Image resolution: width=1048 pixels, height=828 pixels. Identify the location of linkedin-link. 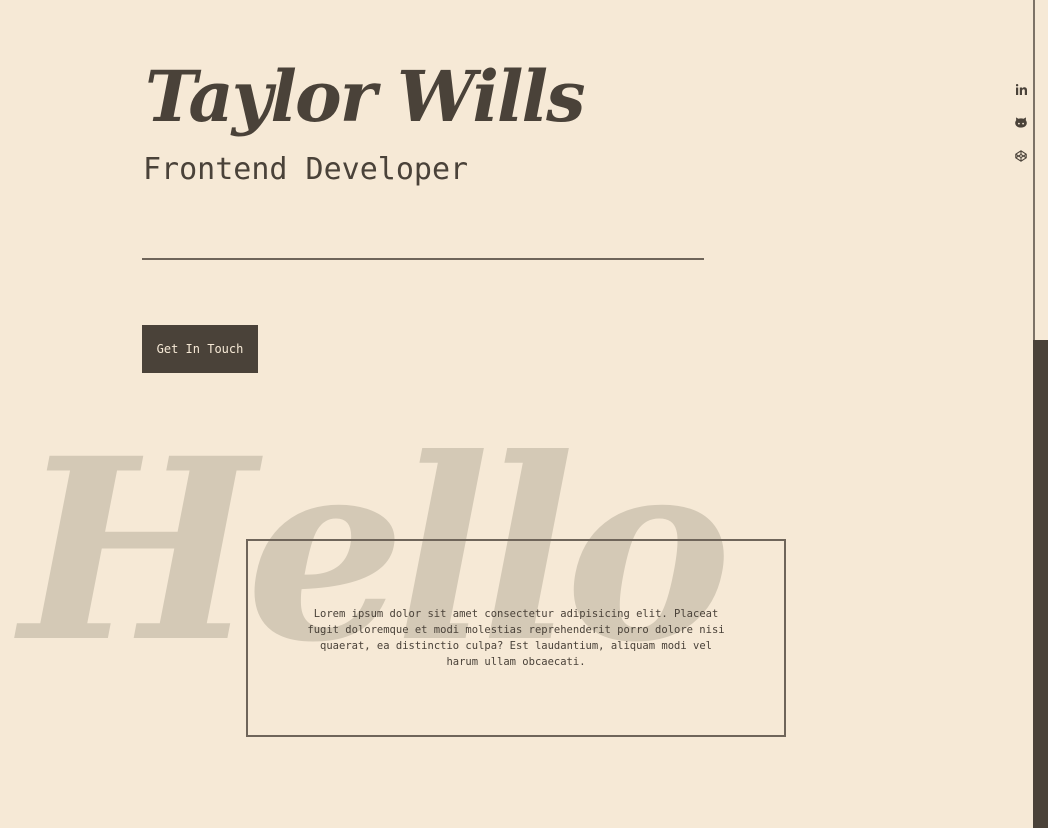
(1021, 93).